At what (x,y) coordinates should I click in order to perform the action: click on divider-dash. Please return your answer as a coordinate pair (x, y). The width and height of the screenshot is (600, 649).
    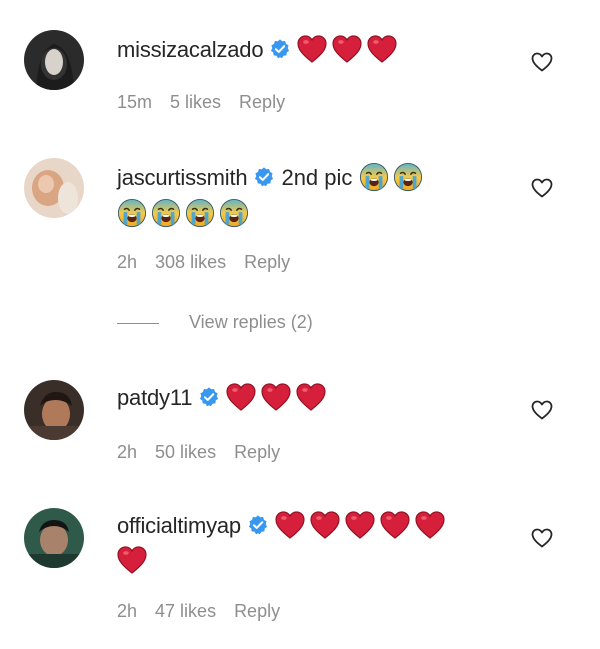
    Looking at the image, I should click on (138, 323).